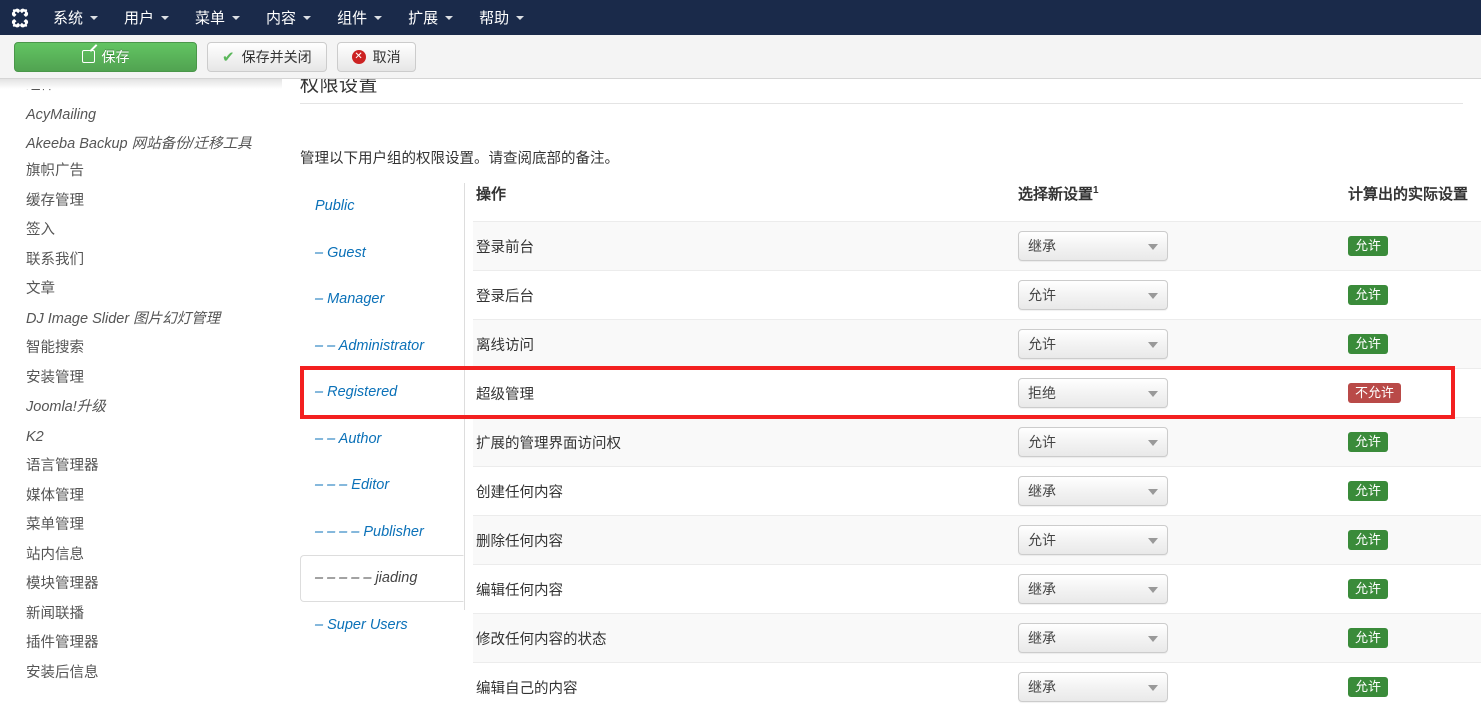  I want to click on table-row: 创建任何内容 继承 允许, so click(977, 490).